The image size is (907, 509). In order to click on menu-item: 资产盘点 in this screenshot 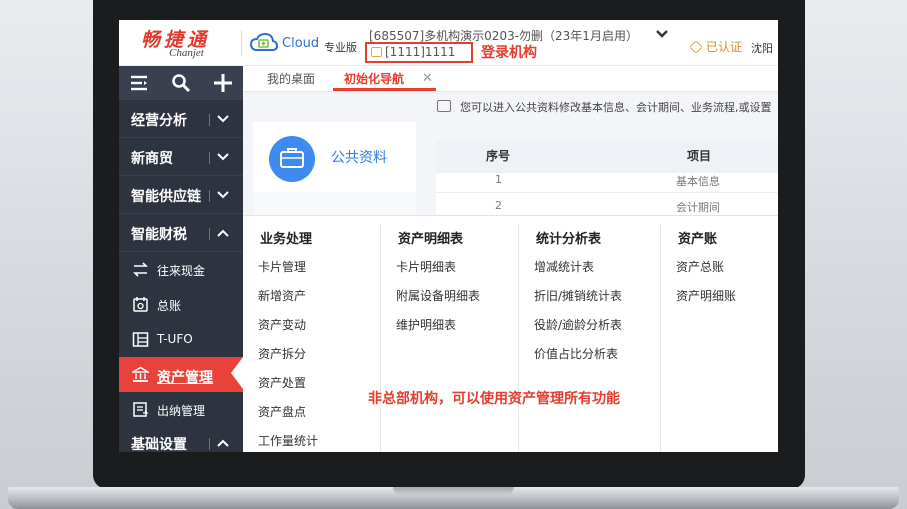, I will do `click(282, 411)`.